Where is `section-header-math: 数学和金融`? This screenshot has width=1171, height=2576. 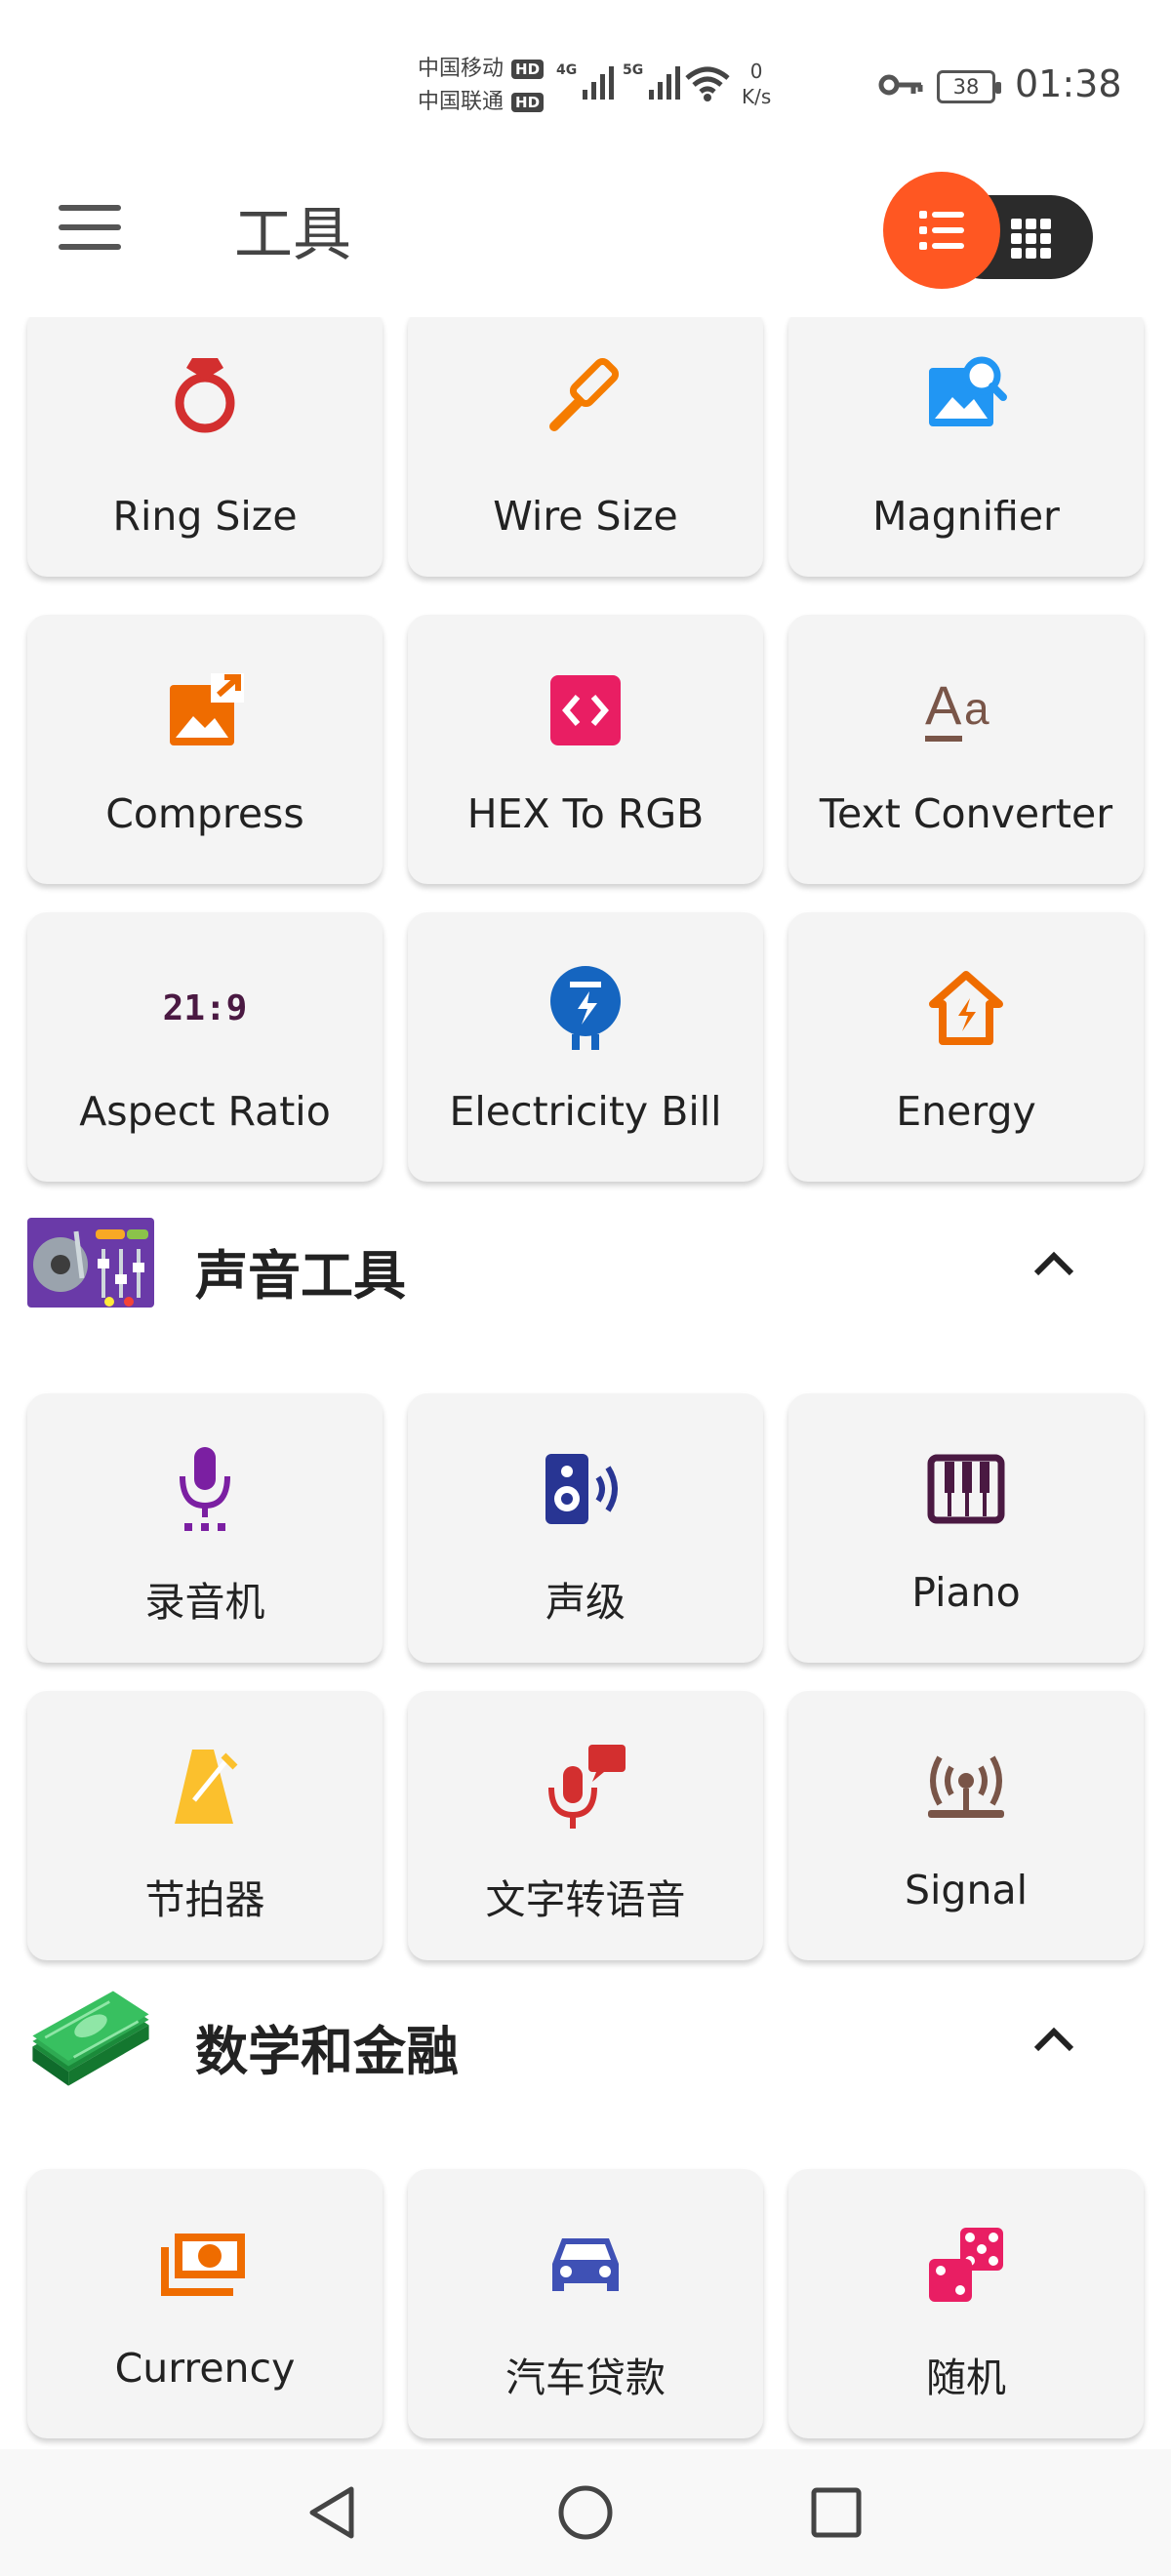
section-header-math: 数学和金融 is located at coordinates (585, 2039).